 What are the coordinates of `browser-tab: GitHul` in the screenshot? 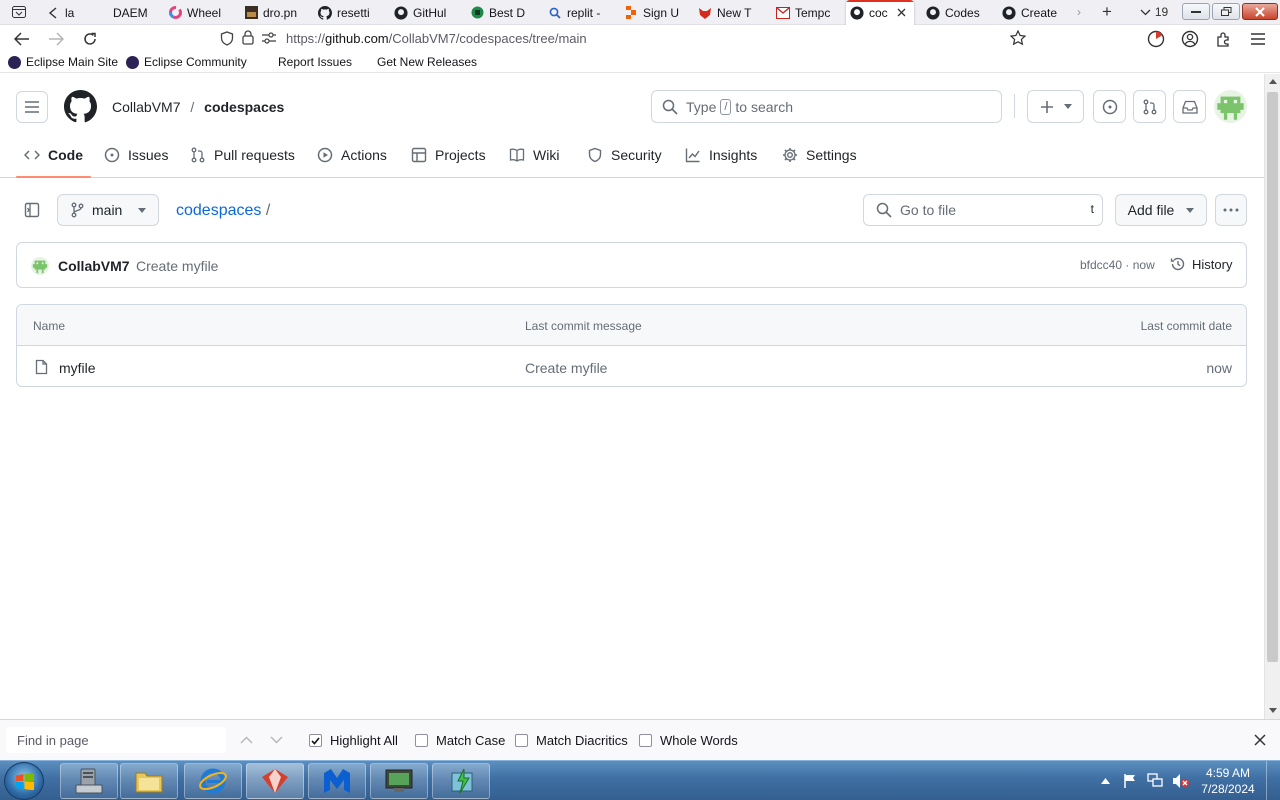 It's located at (425, 12).